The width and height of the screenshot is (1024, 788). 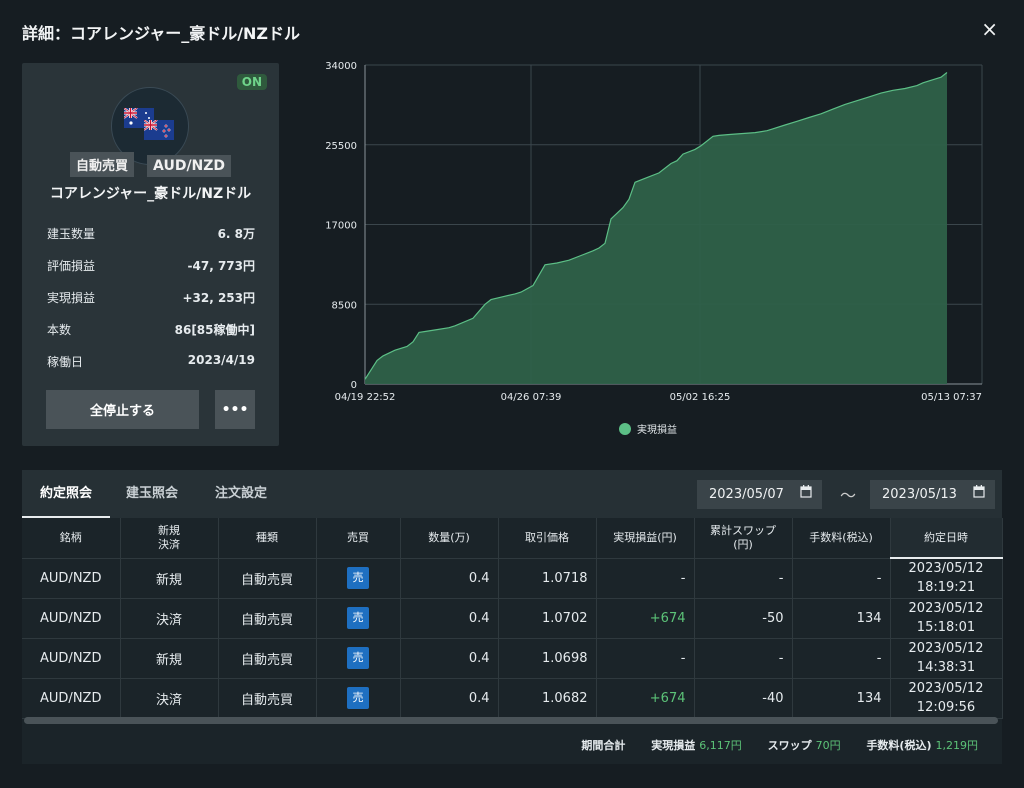 I want to click on date-from-input: 2023/05/07, so click(x=759, y=494).